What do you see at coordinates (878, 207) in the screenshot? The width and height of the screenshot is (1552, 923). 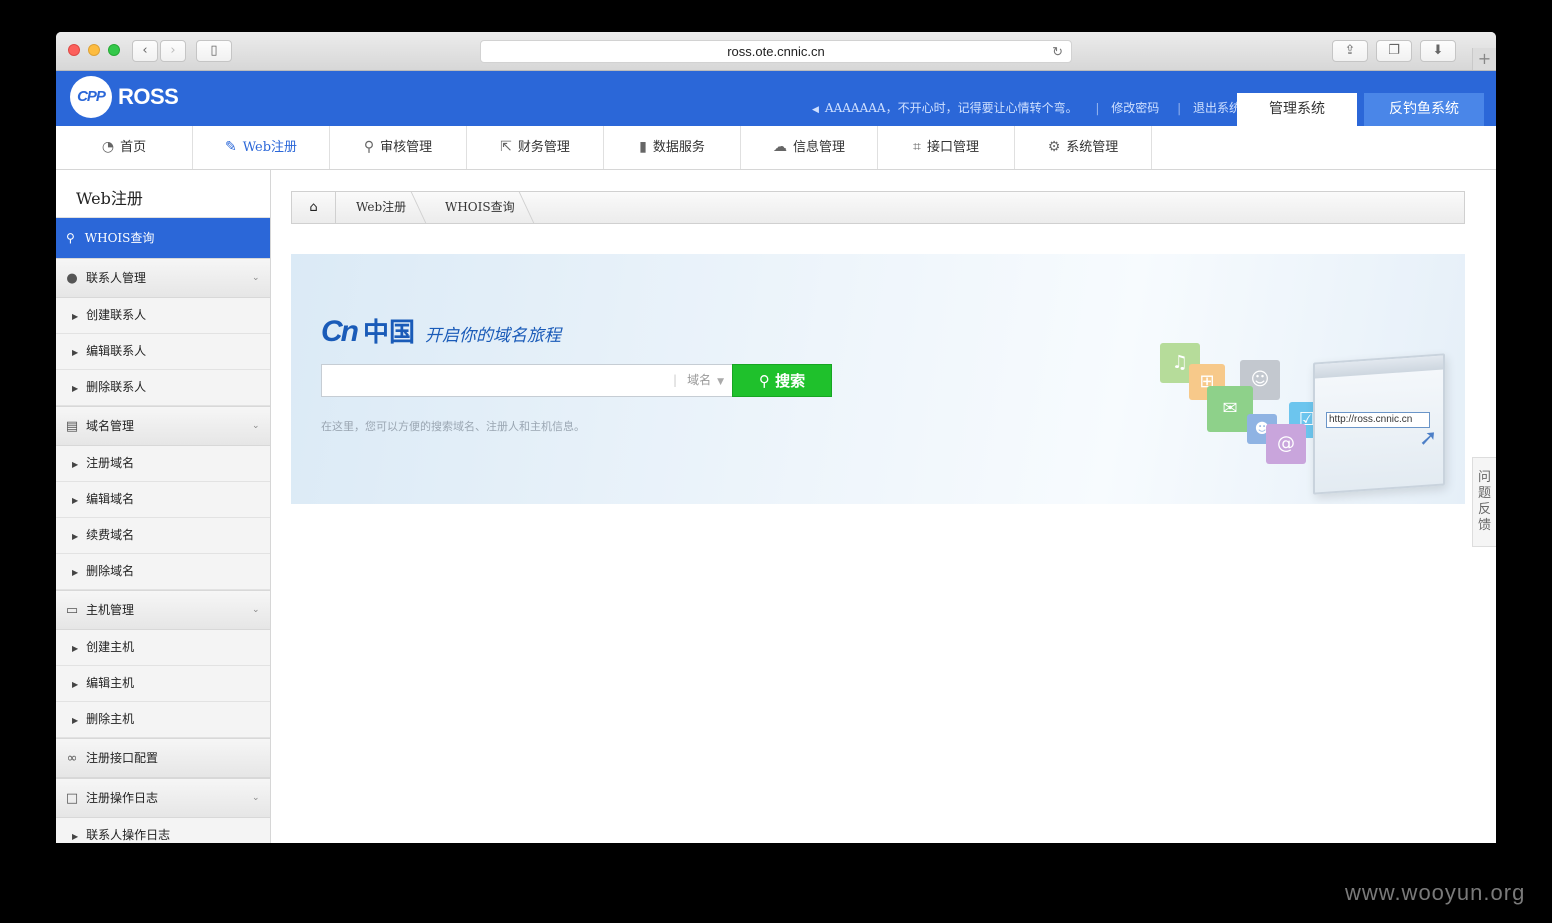 I see `breadcrumb: ⌂ Web注册 WHOIS查询` at bounding box center [878, 207].